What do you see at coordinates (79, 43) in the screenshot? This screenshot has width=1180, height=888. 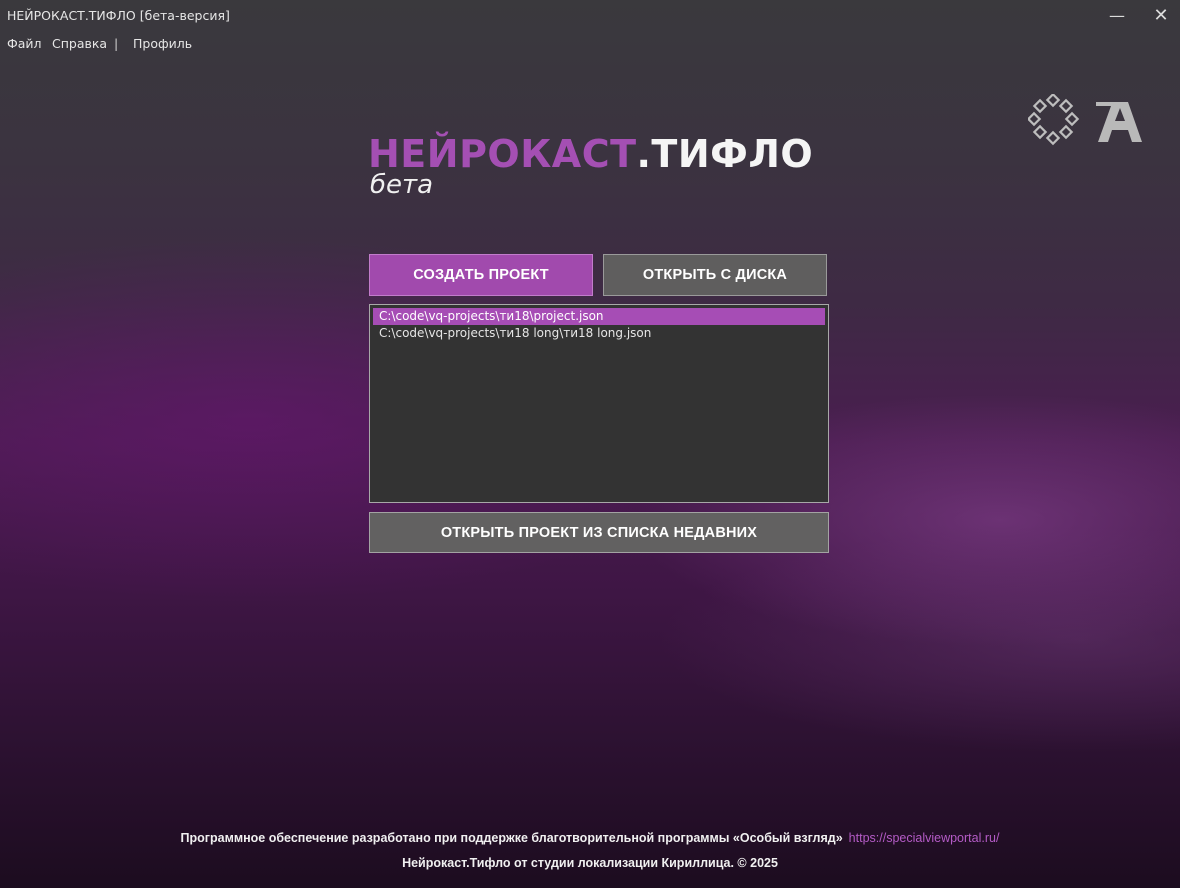 I see `menu-help: Справка` at bounding box center [79, 43].